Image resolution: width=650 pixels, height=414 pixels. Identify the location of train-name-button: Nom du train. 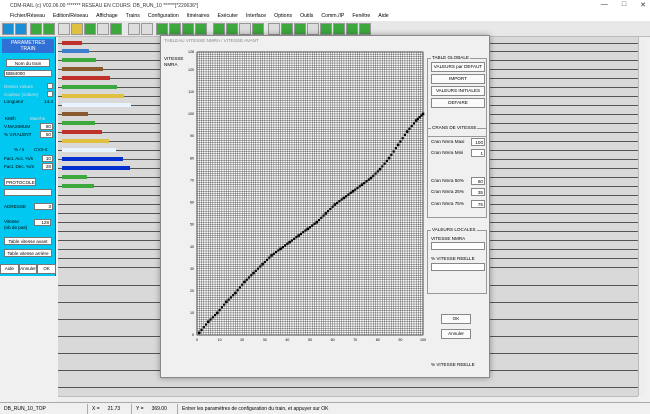
(28, 63).